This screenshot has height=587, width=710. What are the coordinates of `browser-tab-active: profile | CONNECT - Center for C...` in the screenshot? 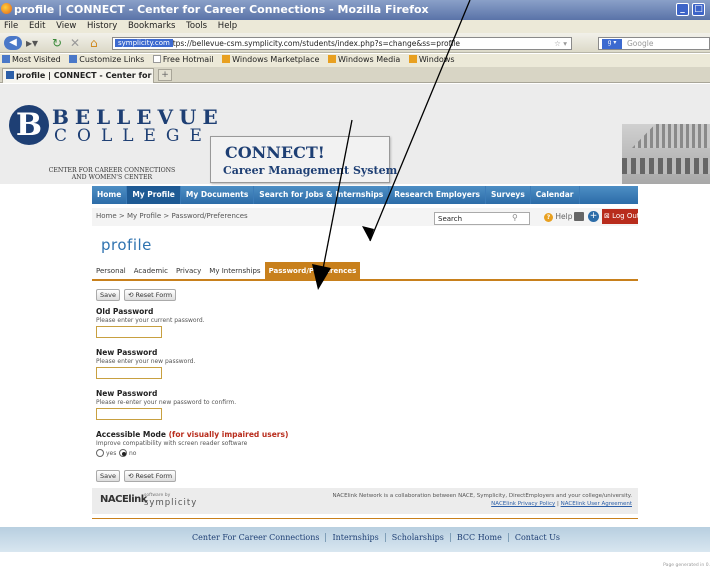 It's located at (78, 75).